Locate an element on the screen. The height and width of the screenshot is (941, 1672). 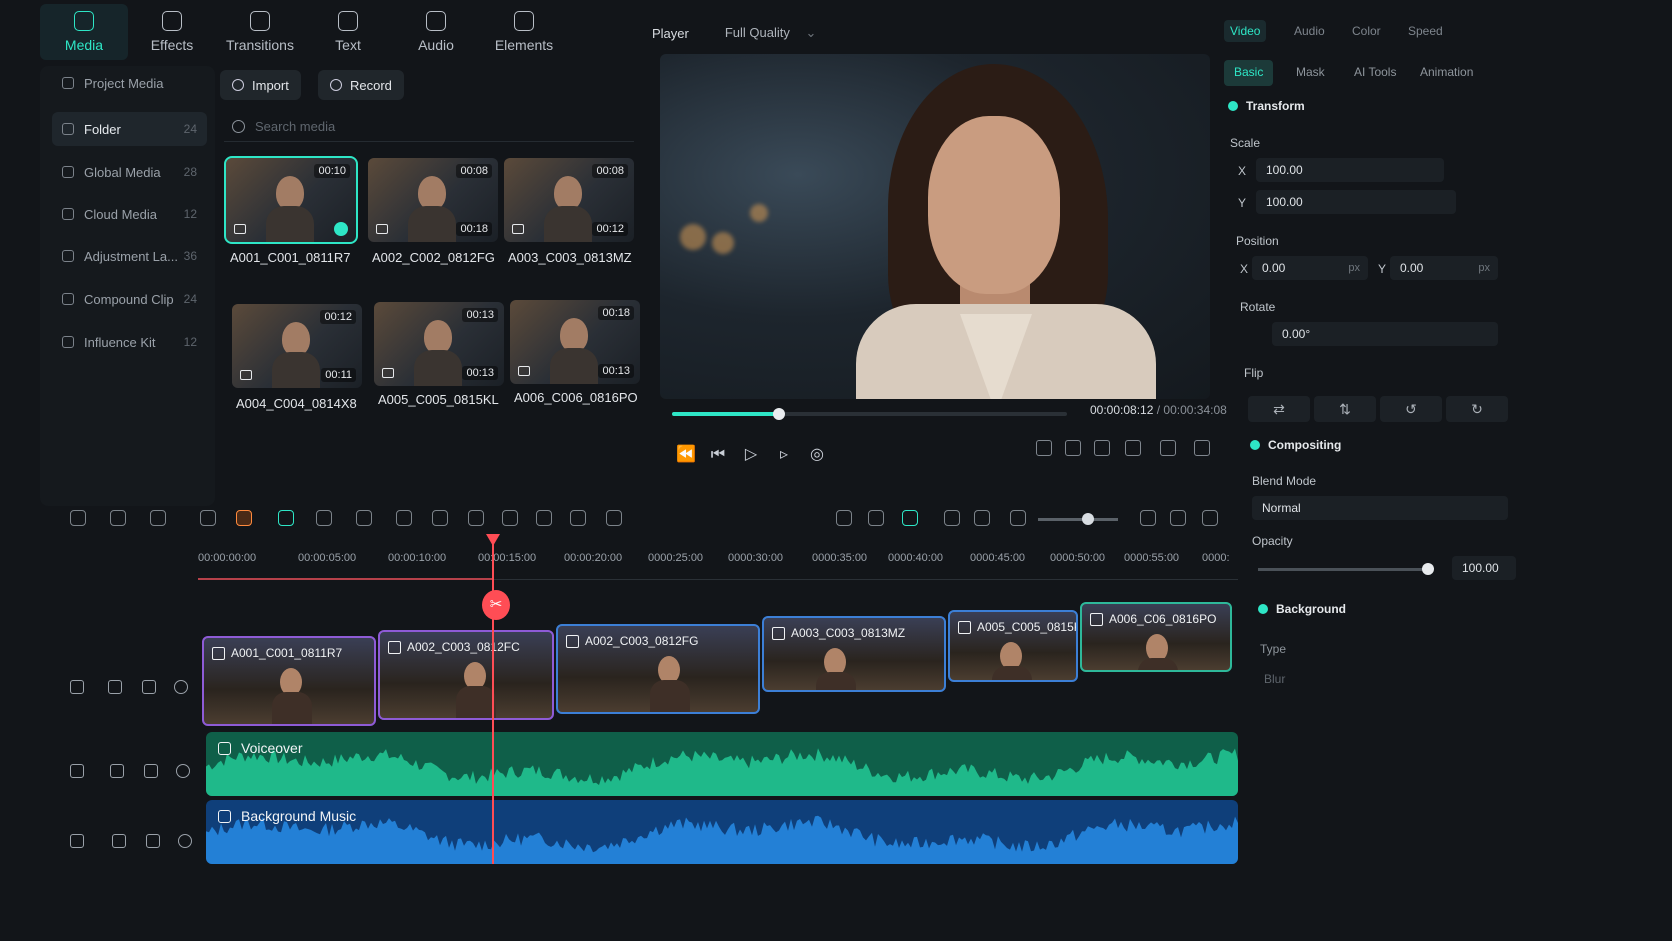
keyframe-icon is located at coordinates (440, 518).